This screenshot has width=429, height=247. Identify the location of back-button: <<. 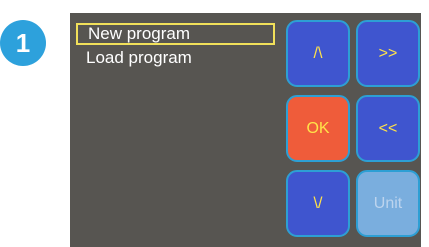
(388, 128).